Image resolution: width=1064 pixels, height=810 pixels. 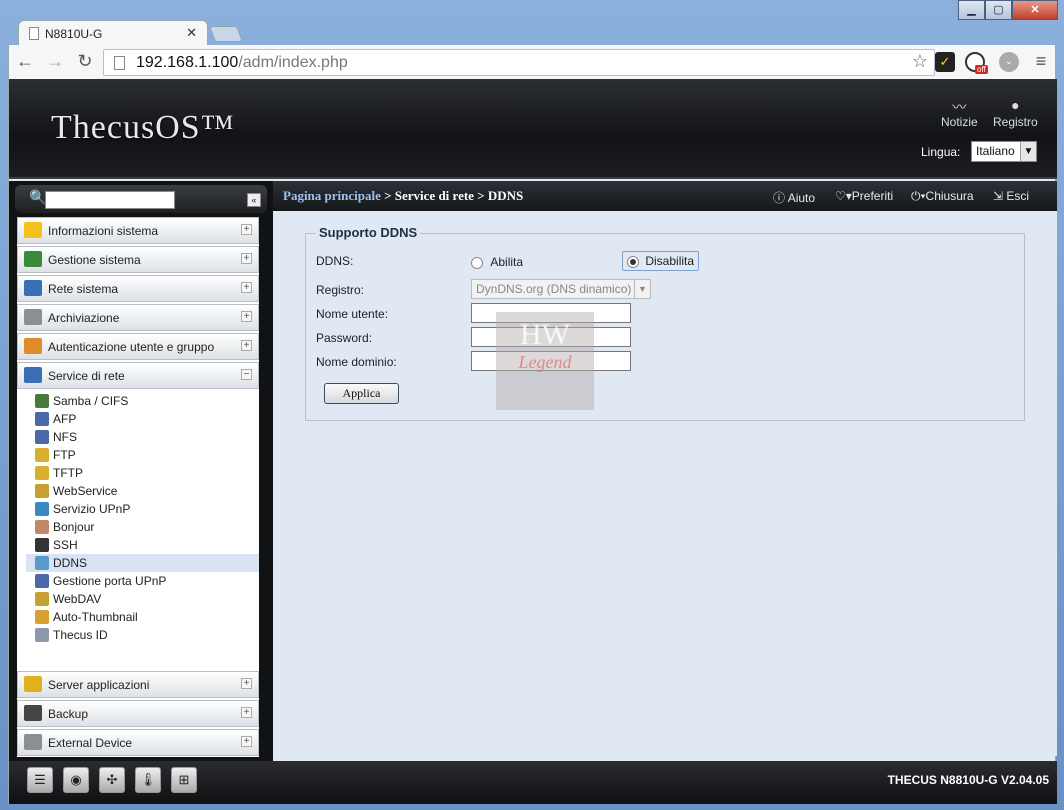 I want to click on extension-check-icon: ✓, so click(x=945, y=62).